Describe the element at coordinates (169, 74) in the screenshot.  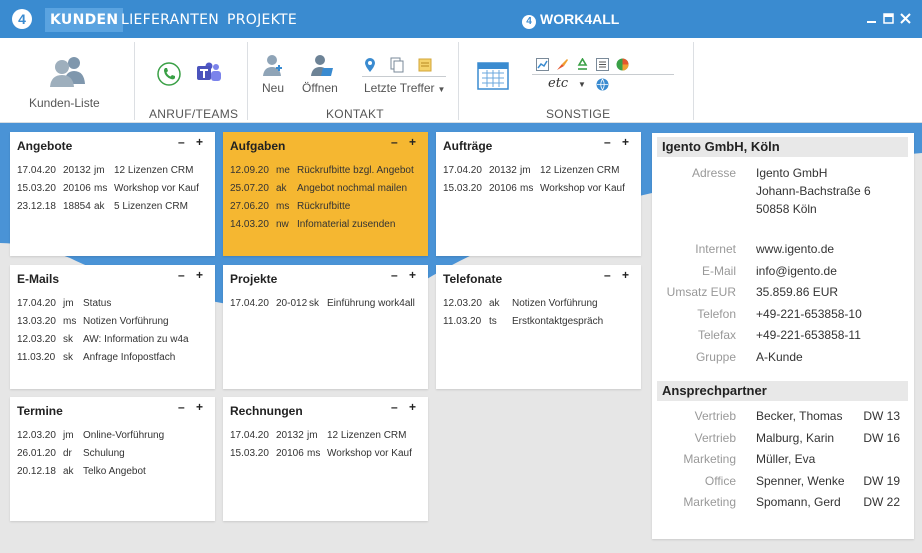
I see `phone-call-icon` at that location.